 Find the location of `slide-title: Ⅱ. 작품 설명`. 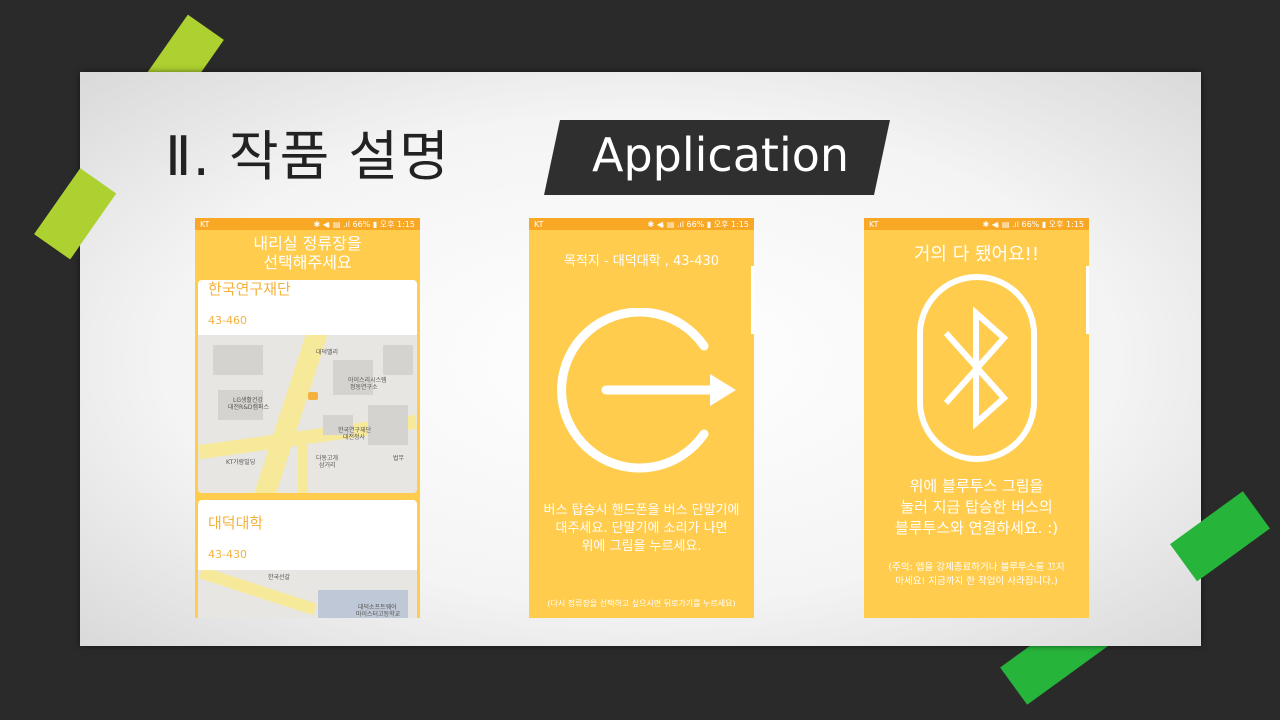

slide-title: Ⅱ. 작품 설명 is located at coordinates (307, 156).